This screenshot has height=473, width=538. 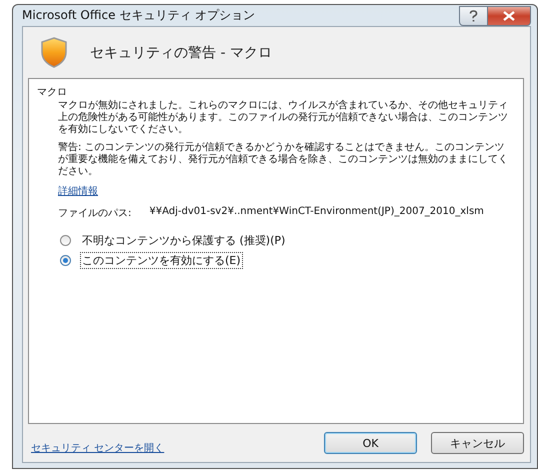 I want to click on close-button, so click(x=509, y=16).